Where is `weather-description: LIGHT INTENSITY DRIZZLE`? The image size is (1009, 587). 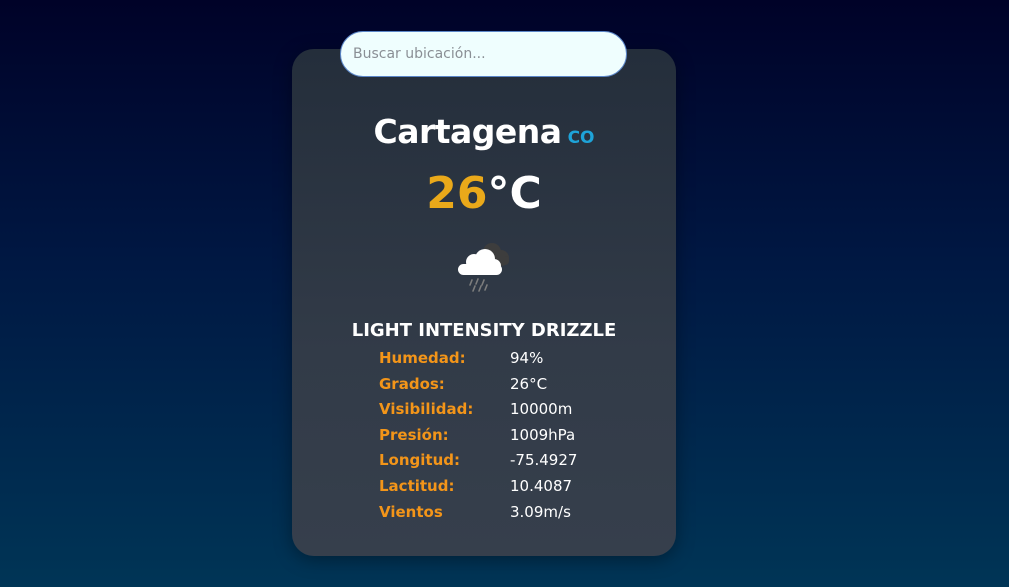 weather-description: LIGHT INTENSITY DRIZZLE is located at coordinates (484, 330).